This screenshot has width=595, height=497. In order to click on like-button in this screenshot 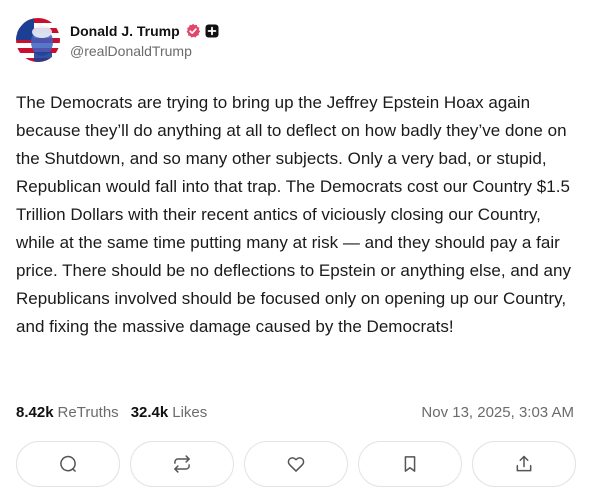, I will do `click(296, 464)`.